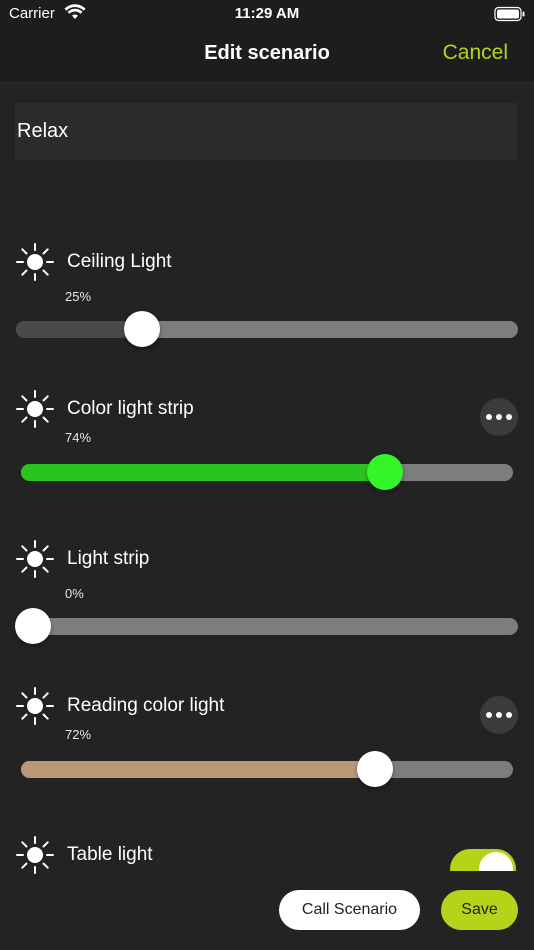 The width and height of the screenshot is (534, 950). What do you see at coordinates (475, 53) in the screenshot?
I see `cancel-button: Cancel` at bounding box center [475, 53].